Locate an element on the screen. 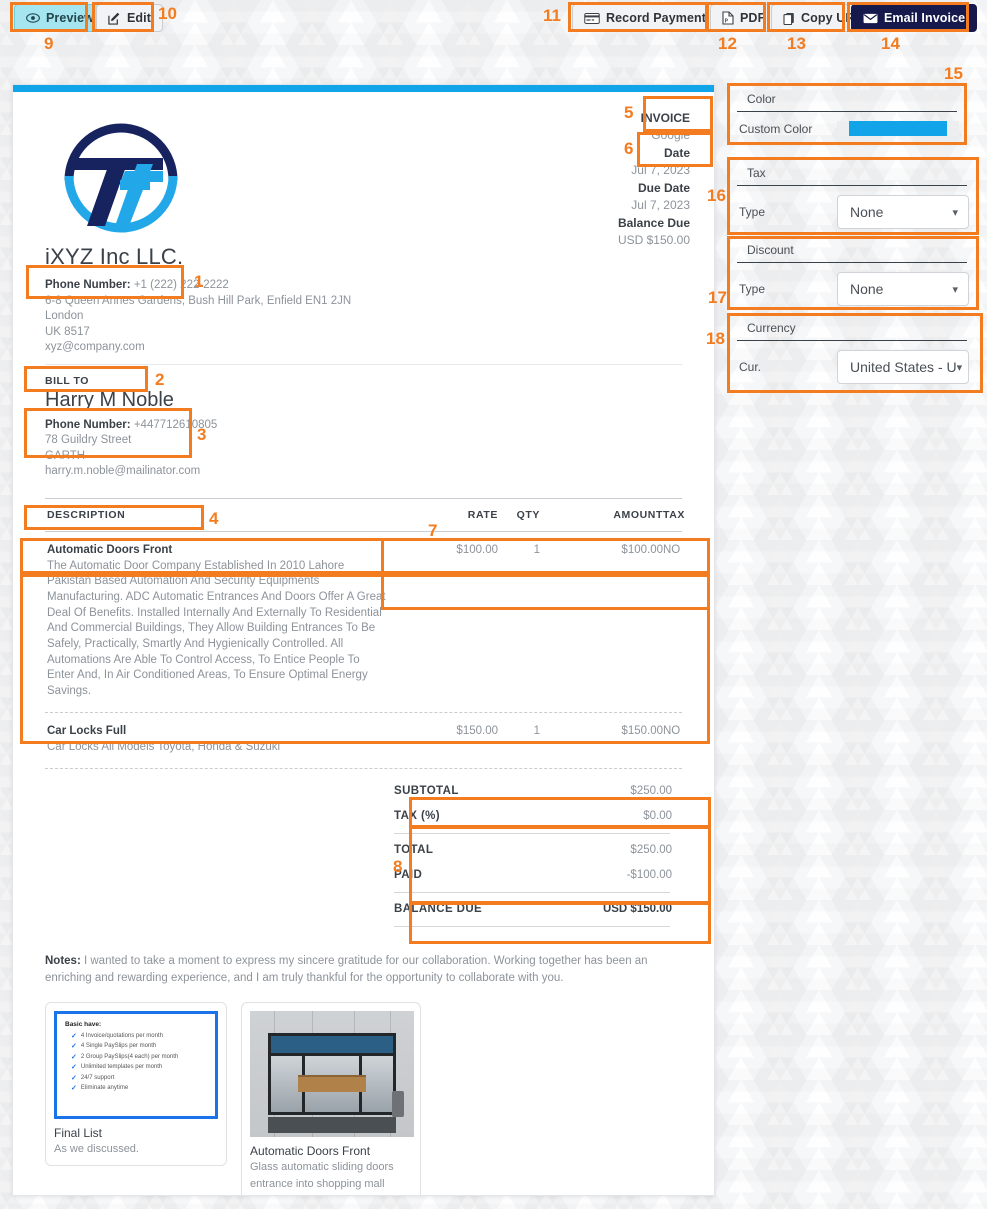 The image size is (987, 1209). paid-label: PAID is located at coordinates (408, 875).